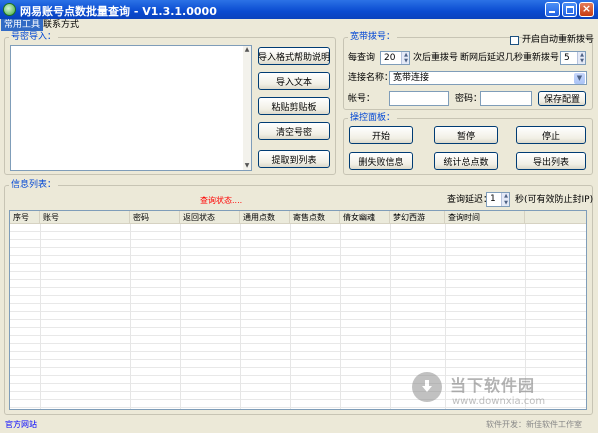  I want to click on every-query-spinner: ▲ ▼, so click(405, 58).